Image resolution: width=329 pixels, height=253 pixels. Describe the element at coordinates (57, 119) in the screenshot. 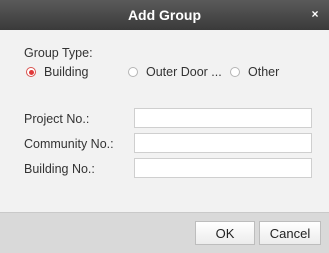

I see `project-no-label: Project No.:` at that location.